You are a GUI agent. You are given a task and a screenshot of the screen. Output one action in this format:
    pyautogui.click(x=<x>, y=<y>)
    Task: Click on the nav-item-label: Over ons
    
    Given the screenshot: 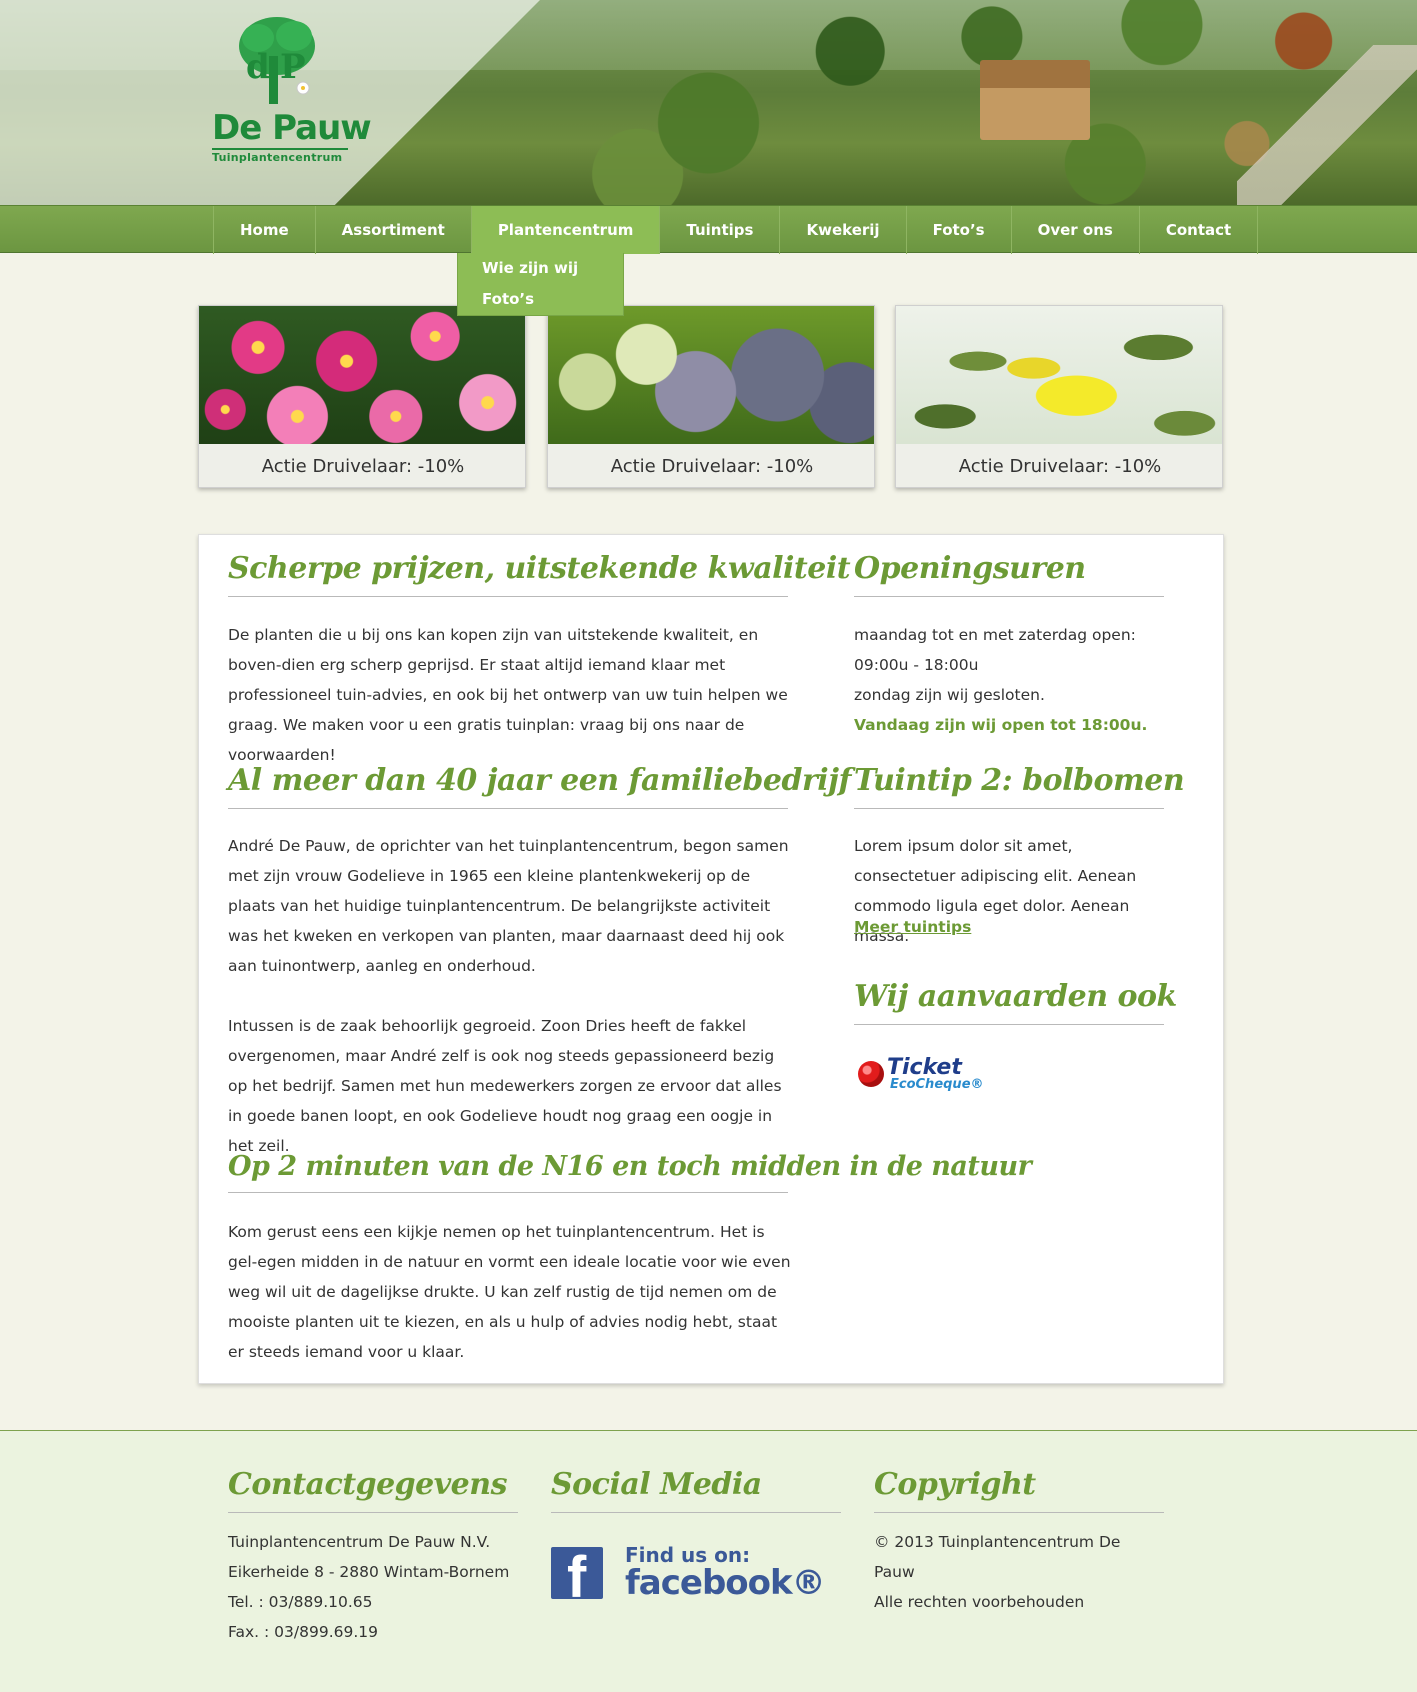 What is the action you would take?
    pyautogui.click(x=1075, y=230)
    